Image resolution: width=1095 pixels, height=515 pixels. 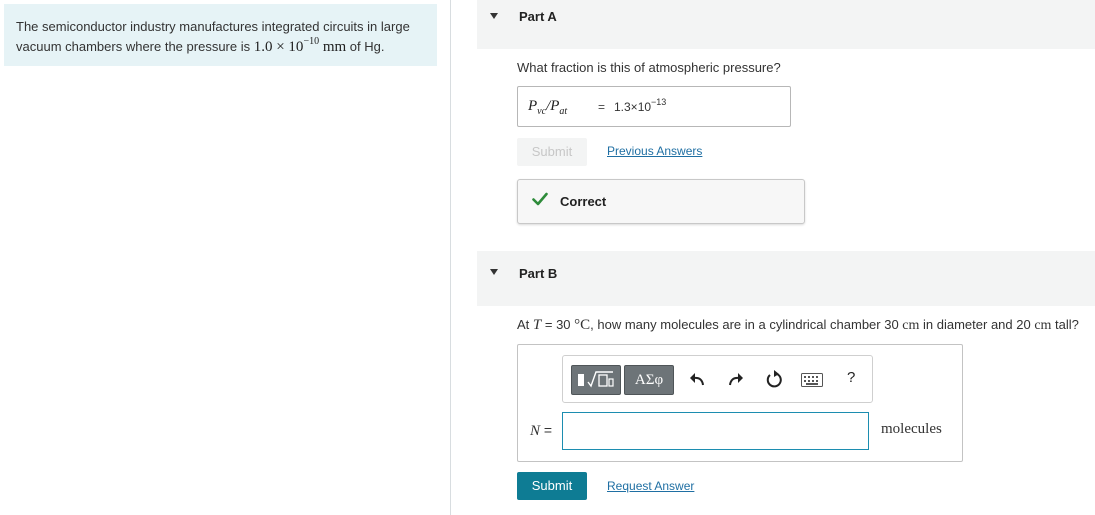 I want to click on keyboard-icon, so click(x=812, y=380).